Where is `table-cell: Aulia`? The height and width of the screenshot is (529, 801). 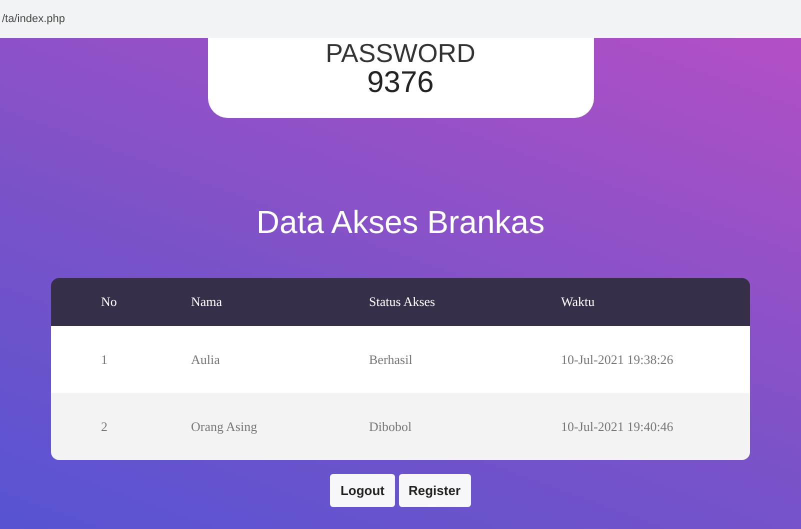
table-cell: Aulia is located at coordinates (205, 359).